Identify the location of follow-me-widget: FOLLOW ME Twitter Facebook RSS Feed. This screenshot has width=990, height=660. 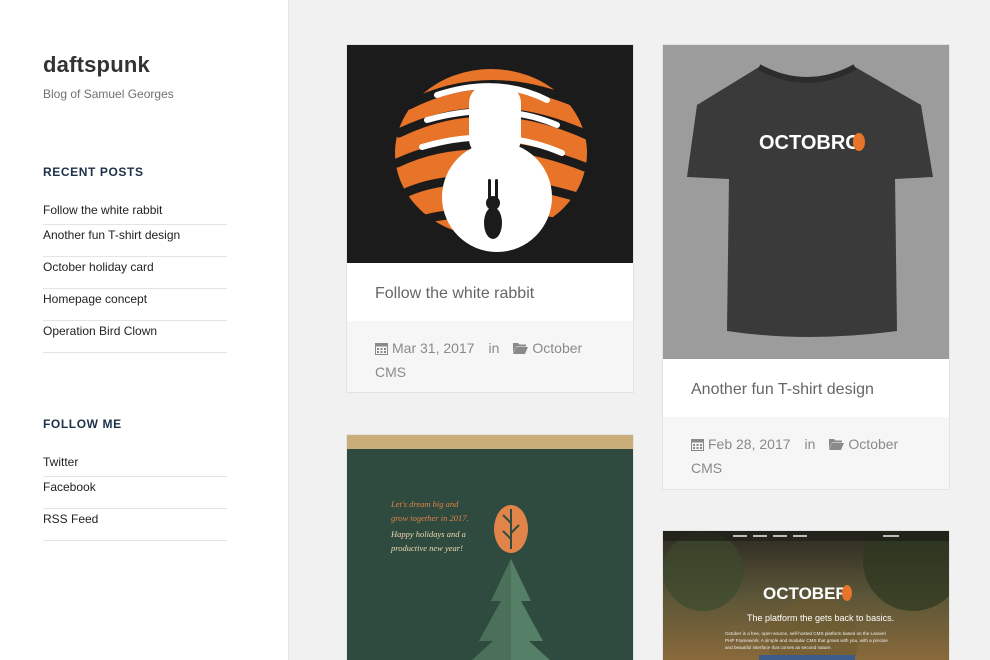
(135, 479).